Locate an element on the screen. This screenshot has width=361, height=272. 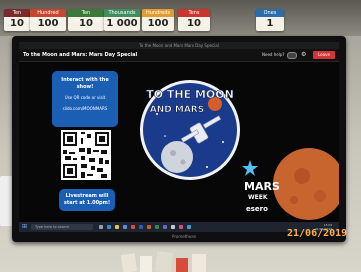
place-value-card: Hundreds 100 is located at coordinates (158, 20).